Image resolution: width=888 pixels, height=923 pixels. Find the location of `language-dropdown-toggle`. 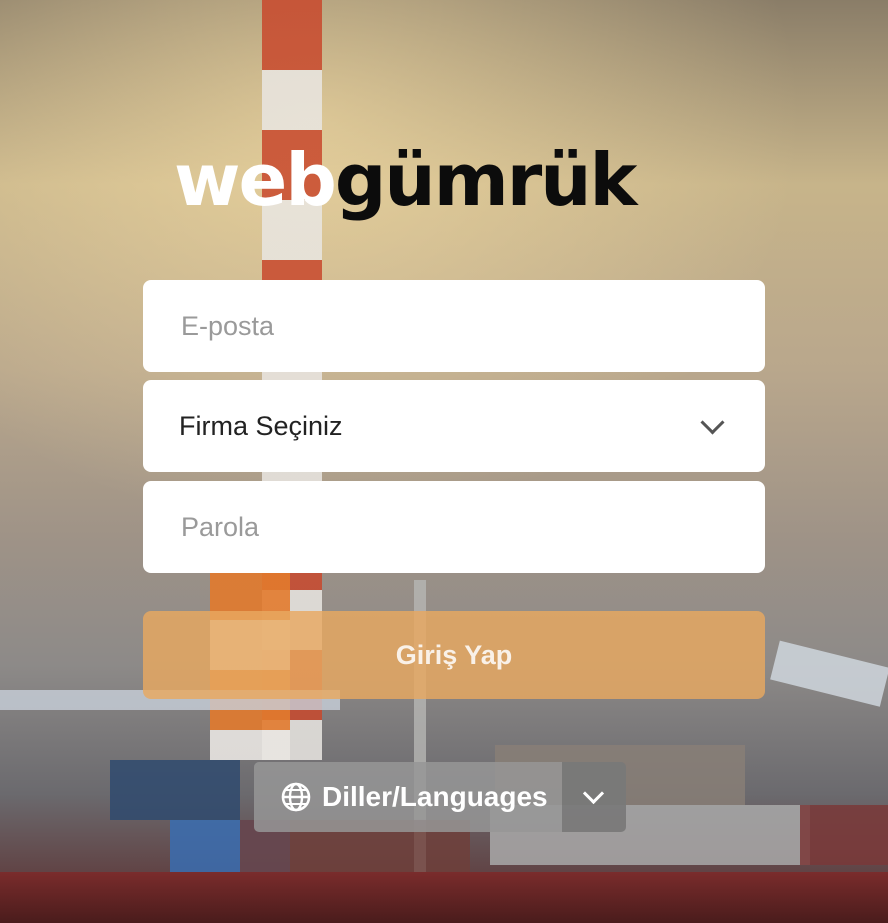

language-dropdown-toggle is located at coordinates (593, 797).